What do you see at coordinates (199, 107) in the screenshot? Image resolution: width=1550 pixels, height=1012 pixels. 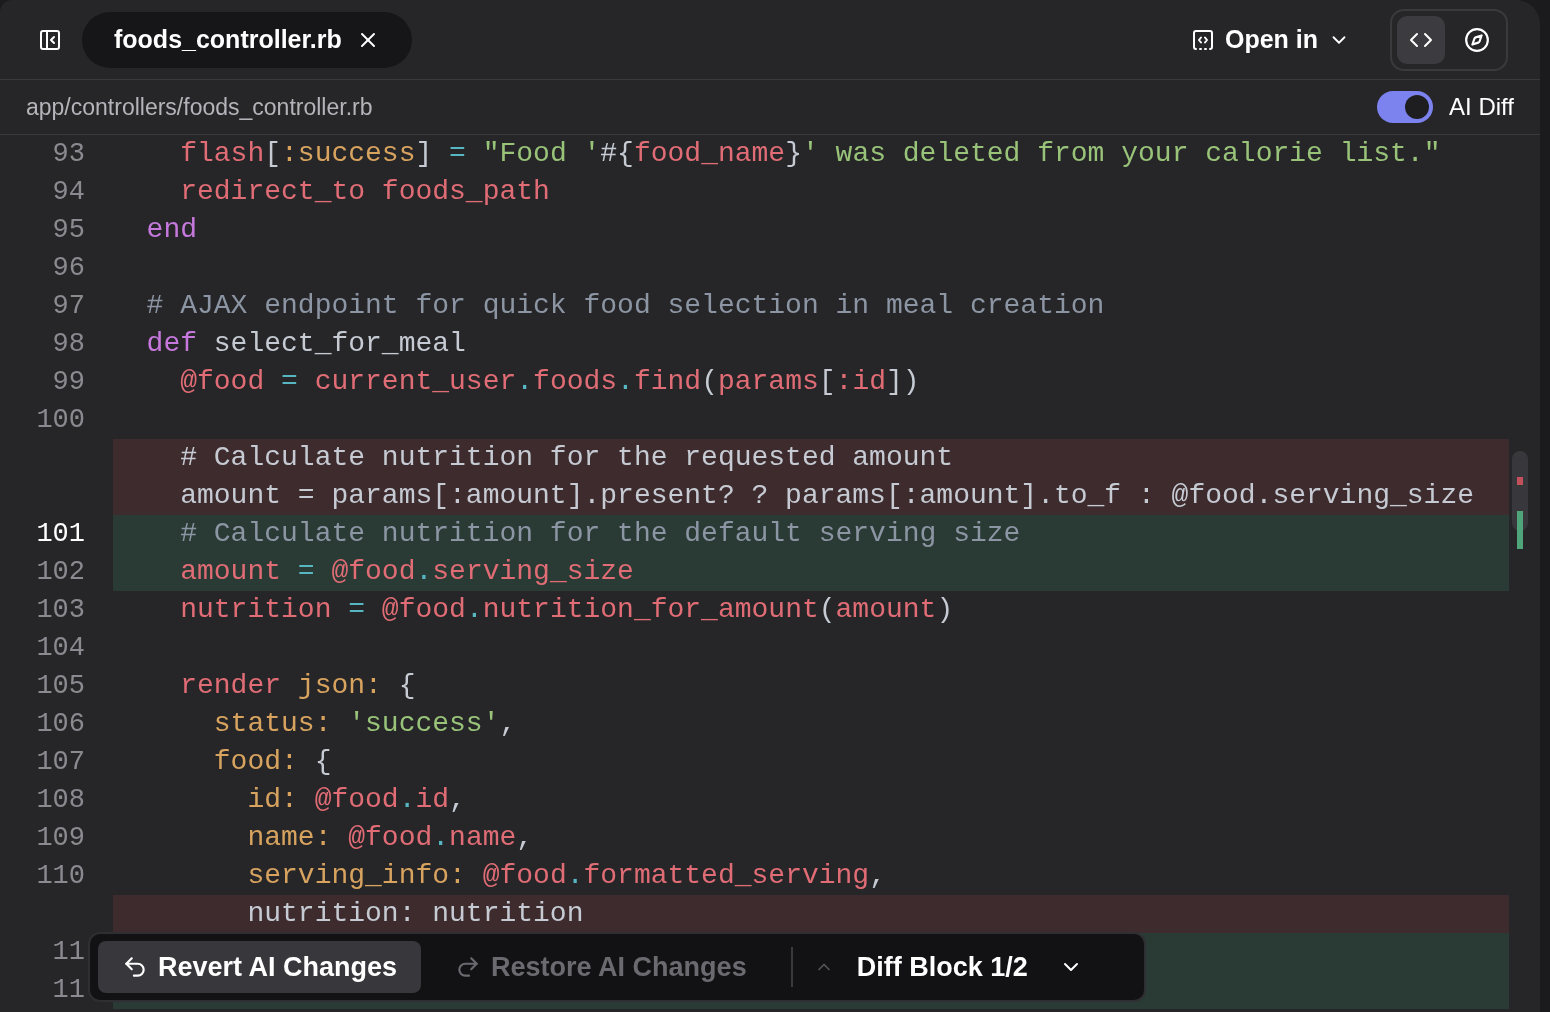 I see `file-path: app/controllers/foods_controller.rb` at bounding box center [199, 107].